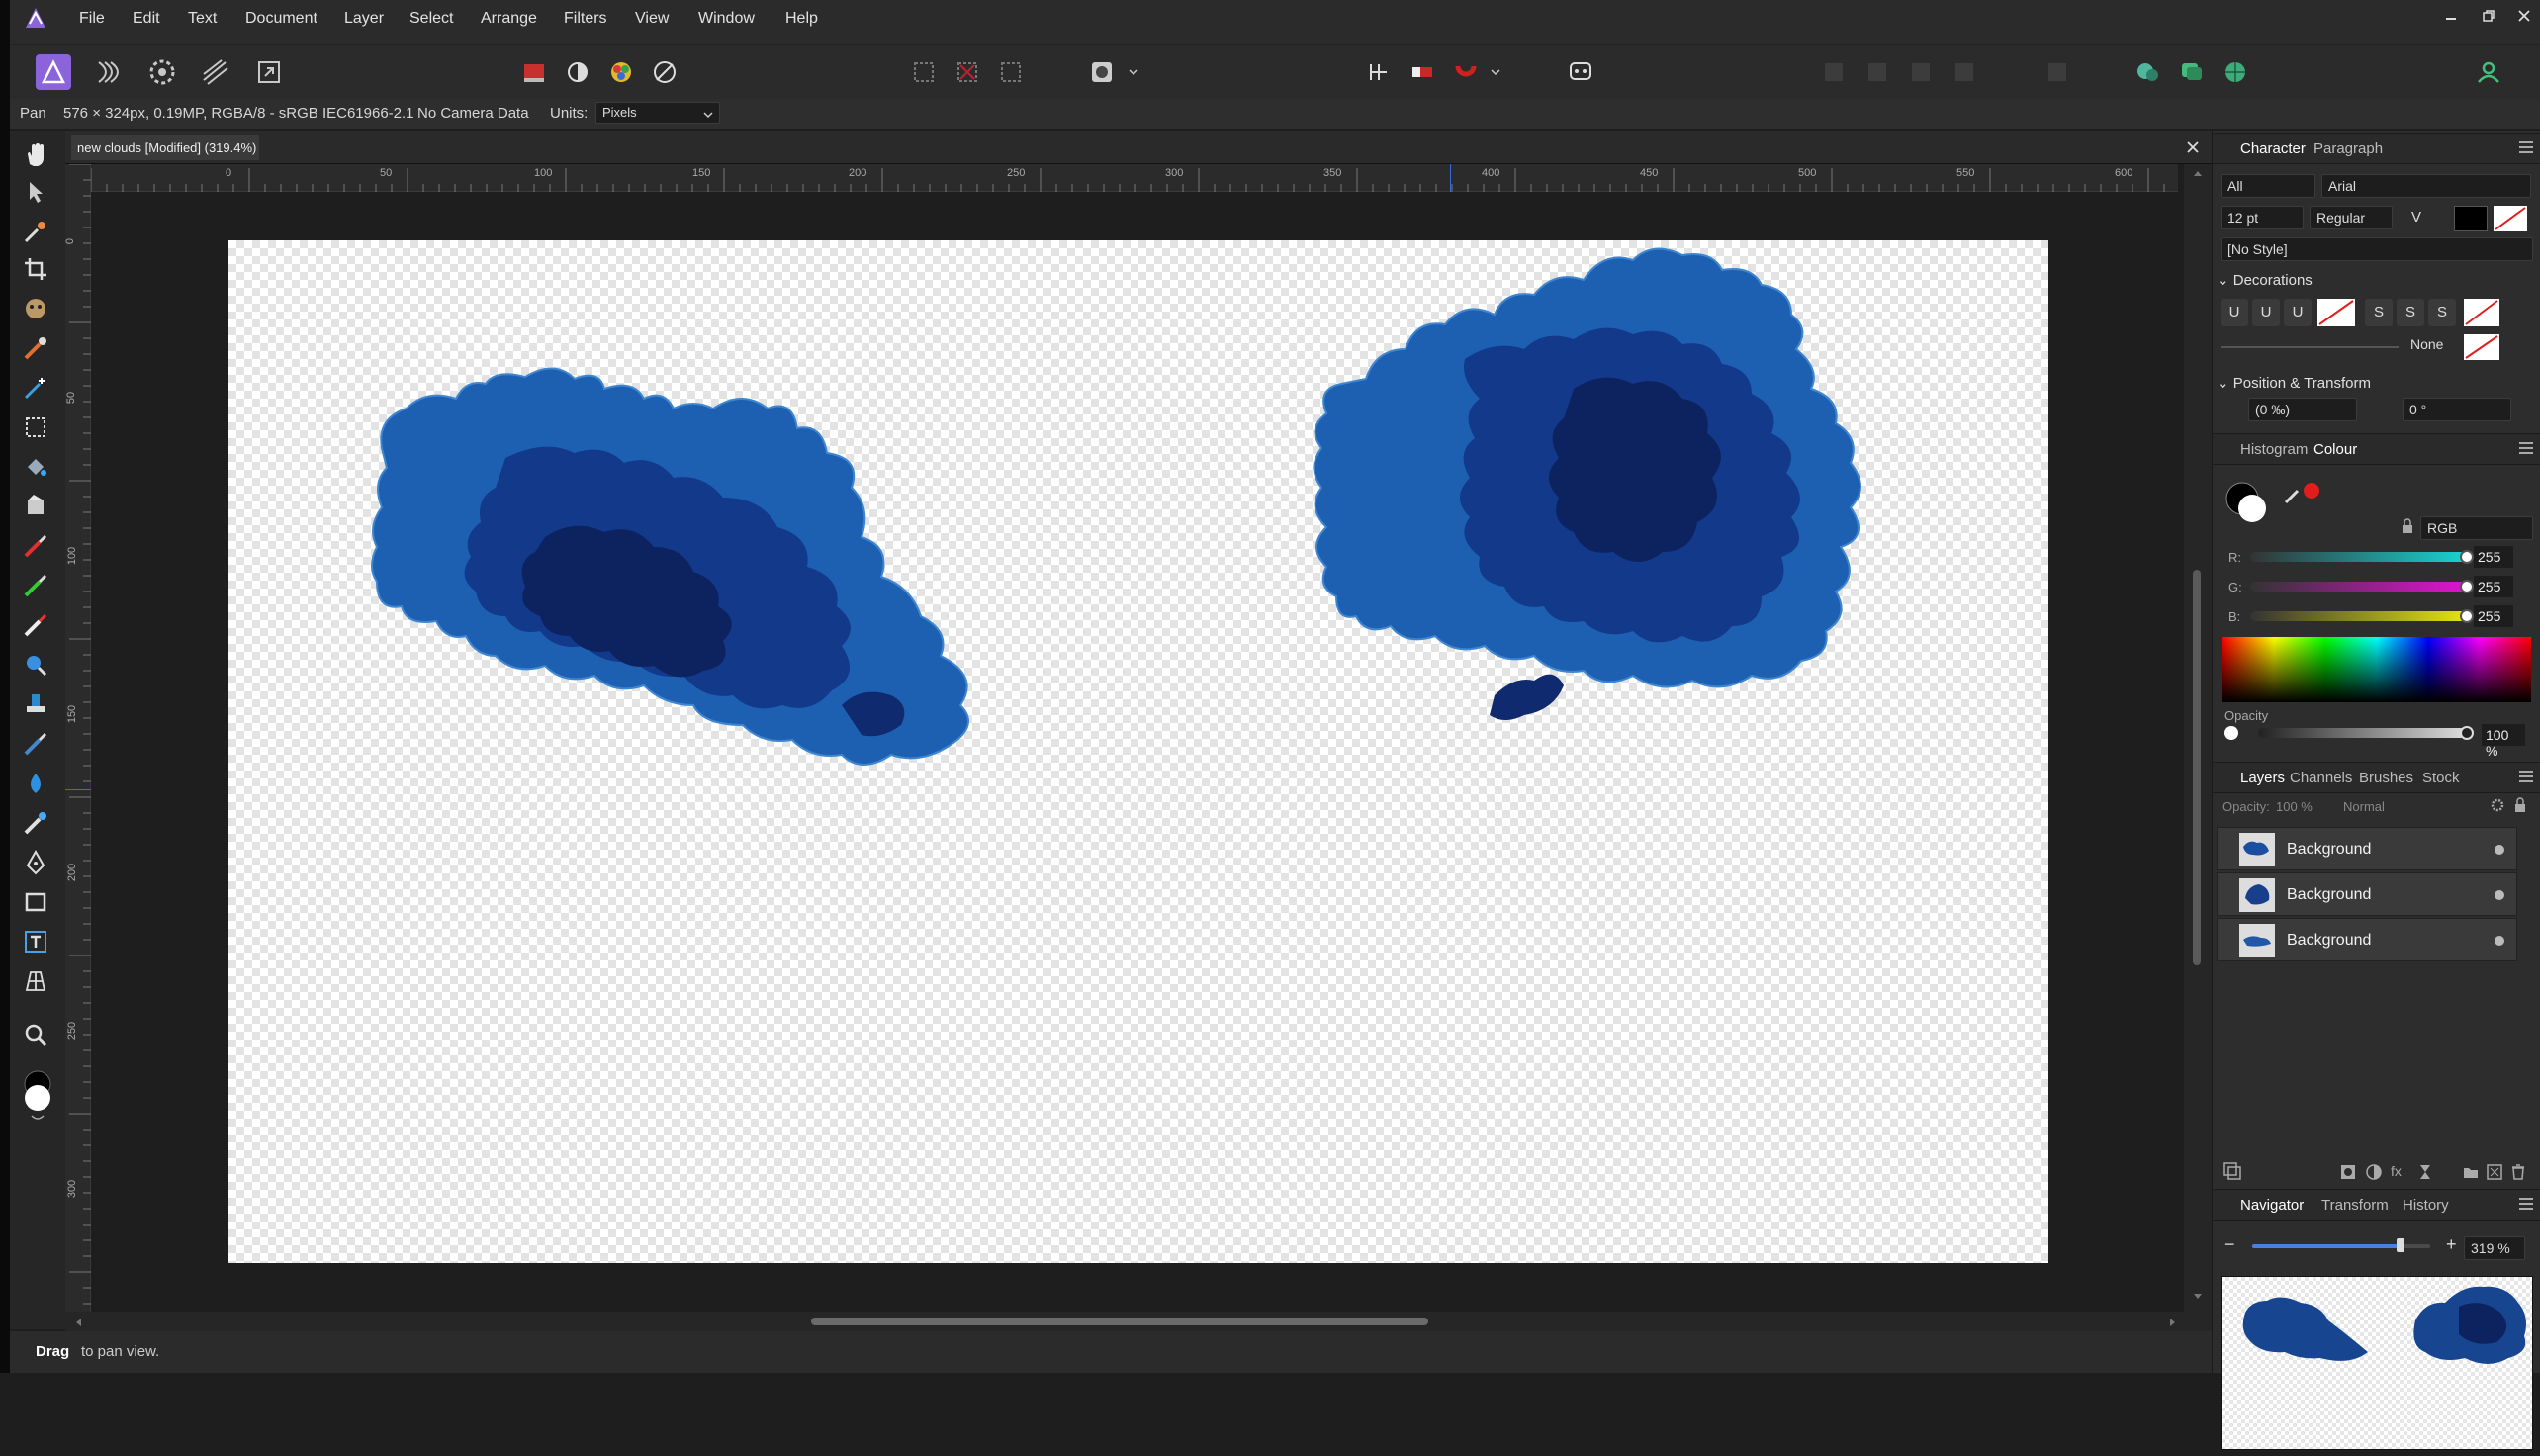 The image size is (2540, 1456). I want to click on view-mode-icon, so click(534, 72).